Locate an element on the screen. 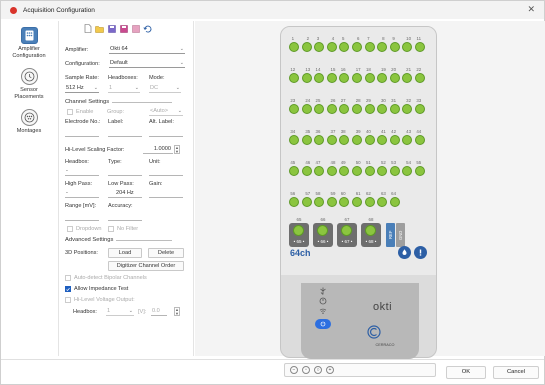  reference-channel: 67 • 67 • is located at coordinates (347, 232).